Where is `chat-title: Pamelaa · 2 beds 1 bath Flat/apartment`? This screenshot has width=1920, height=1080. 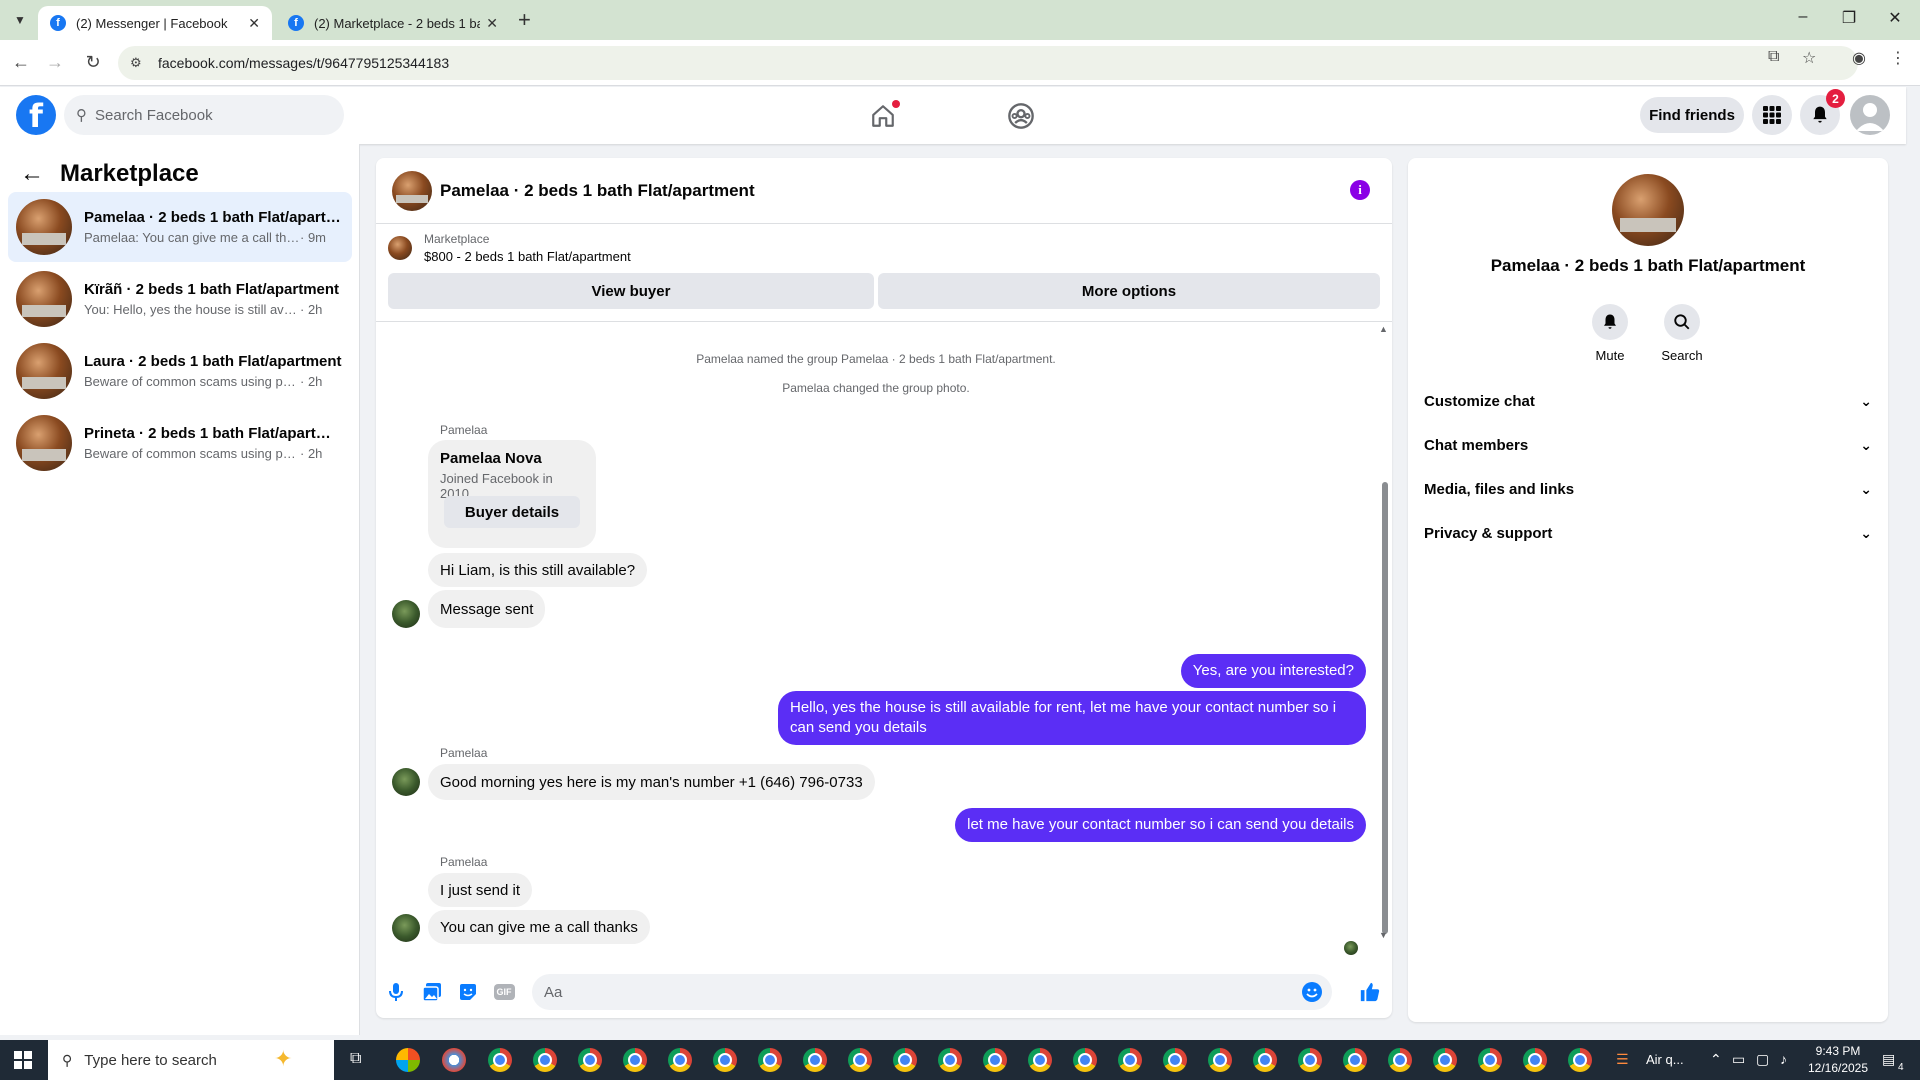 chat-title: Pamelaa · 2 beds 1 bath Flat/apartment is located at coordinates (597, 191).